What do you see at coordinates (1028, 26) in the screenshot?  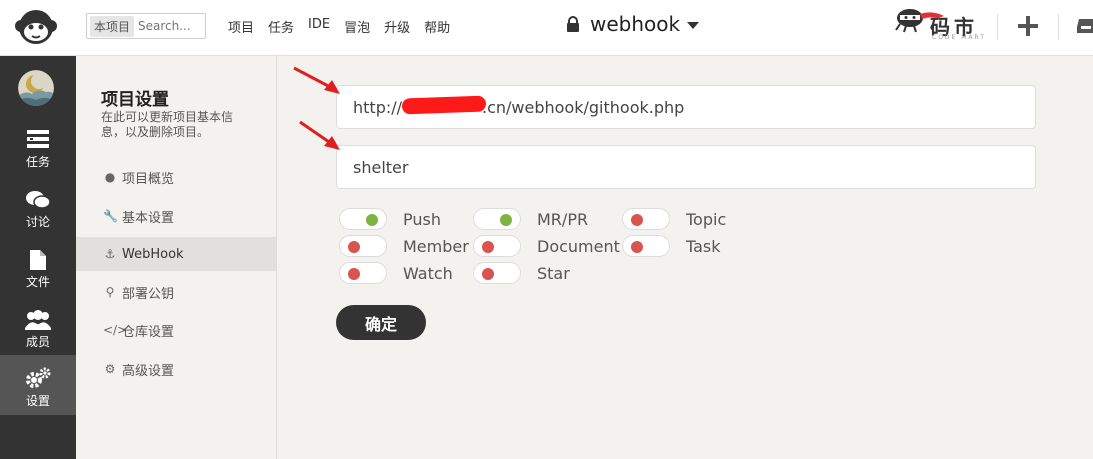 I see `plus-icon` at bounding box center [1028, 26].